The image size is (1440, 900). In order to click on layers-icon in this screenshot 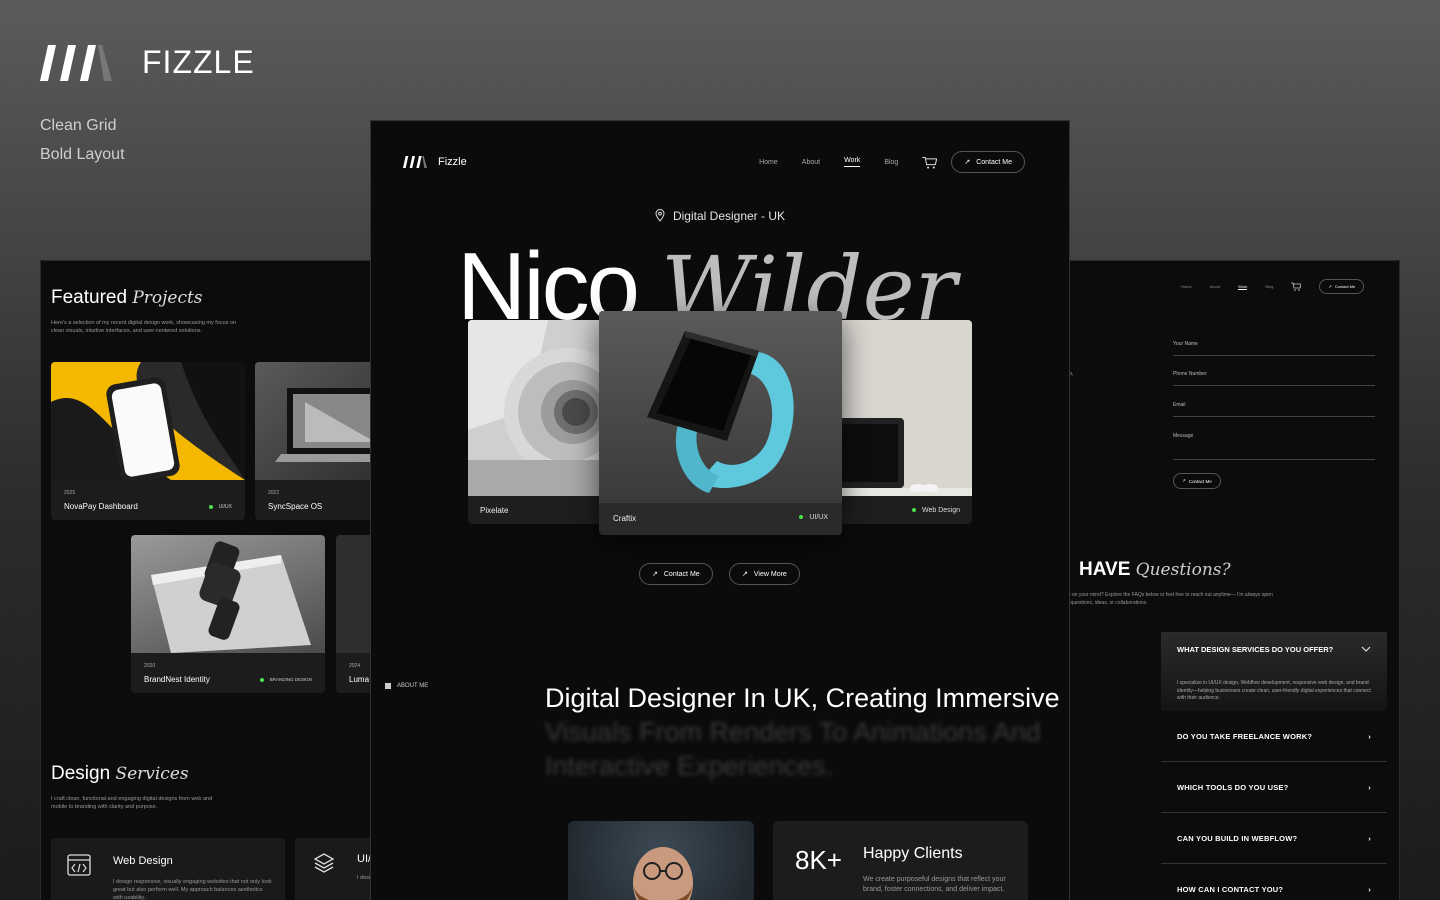, I will do `click(324, 863)`.